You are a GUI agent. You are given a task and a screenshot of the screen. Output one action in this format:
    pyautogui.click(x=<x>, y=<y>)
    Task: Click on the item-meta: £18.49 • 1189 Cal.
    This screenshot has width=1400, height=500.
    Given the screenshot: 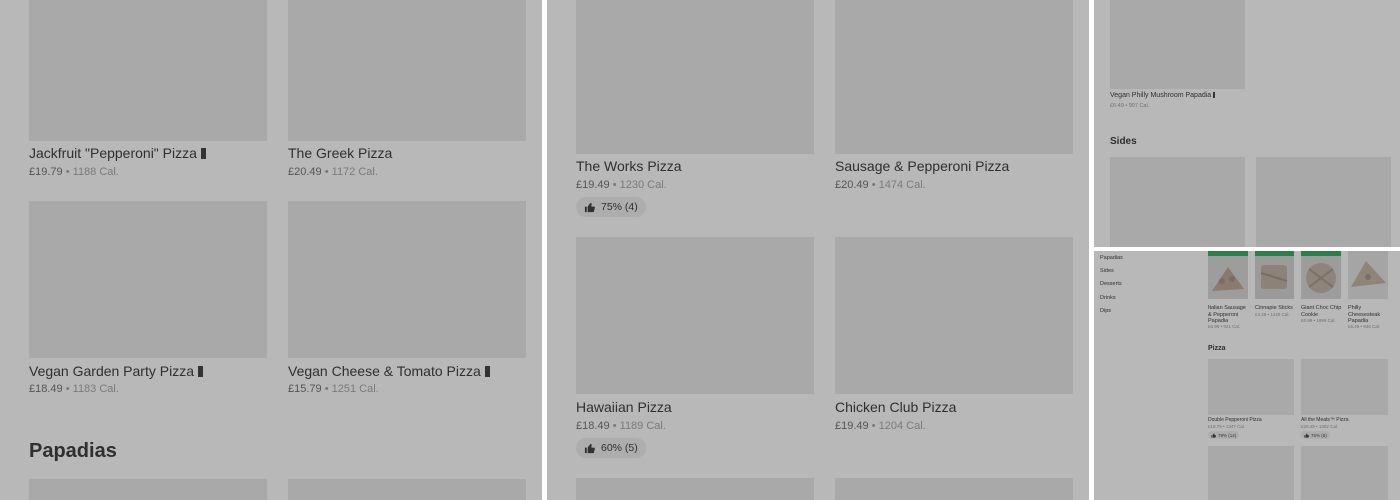 What is the action you would take?
    pyautogui.click(x=621, y=426)
    